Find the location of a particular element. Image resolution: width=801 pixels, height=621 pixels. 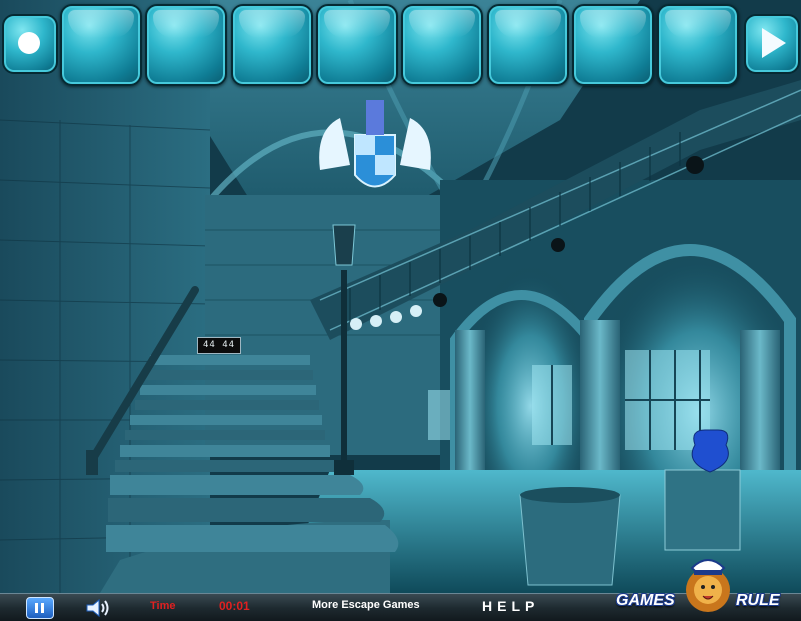

speaker-icon is located at coordinates (99, 608).